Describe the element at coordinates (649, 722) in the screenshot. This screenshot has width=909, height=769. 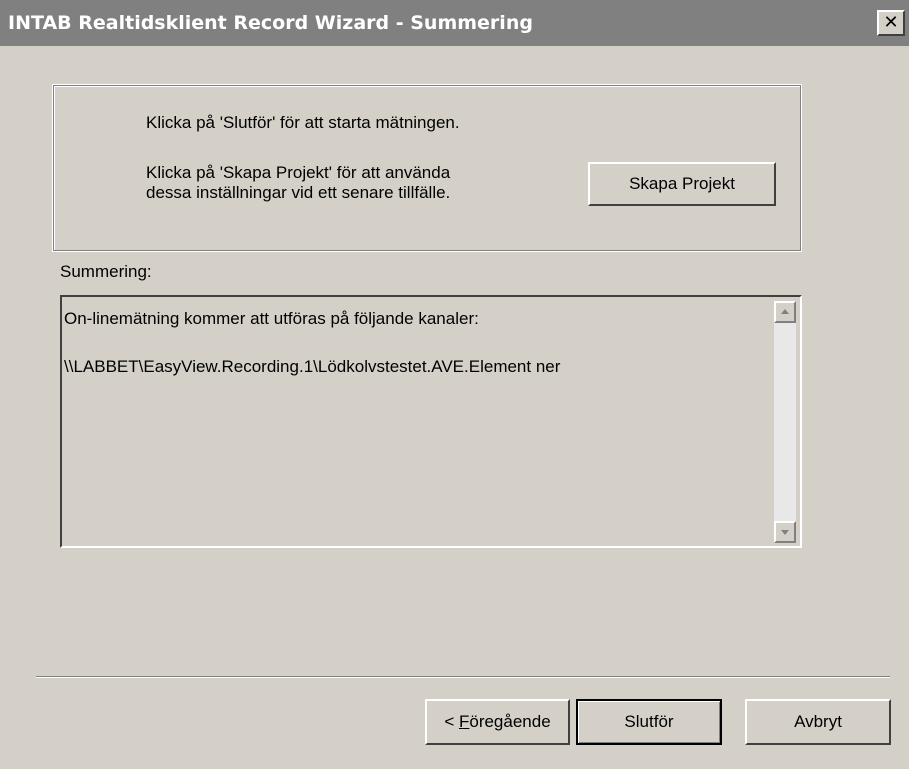
I see `finish-button: Slutför` at that location.